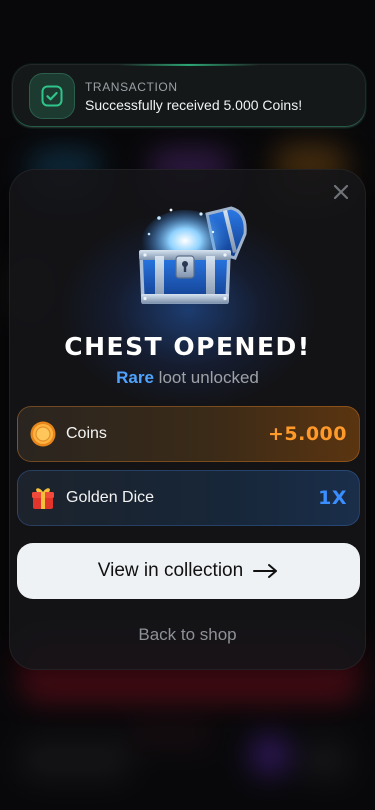 This screenshot has width=375, height=810. I want to click on reward-name: Golden Dice, so click(110, 497).